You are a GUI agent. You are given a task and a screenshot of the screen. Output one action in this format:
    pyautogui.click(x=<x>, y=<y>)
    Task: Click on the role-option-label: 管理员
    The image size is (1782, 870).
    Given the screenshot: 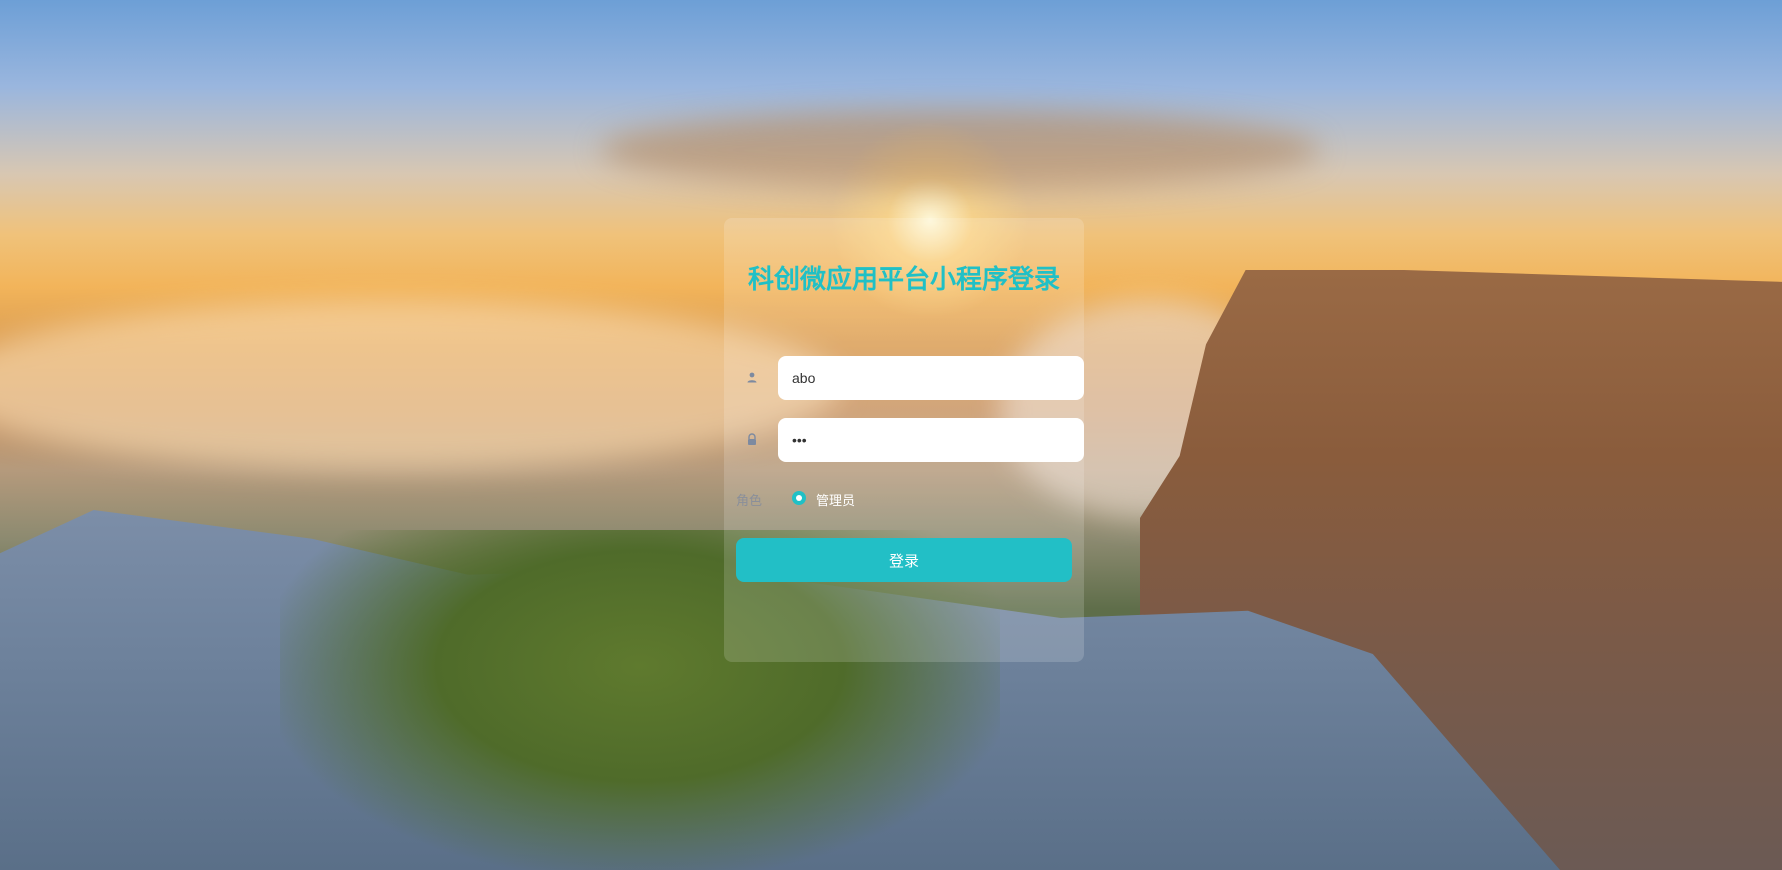 What is the action you would take?
    pyautogui.click(x=835, y=499)
    